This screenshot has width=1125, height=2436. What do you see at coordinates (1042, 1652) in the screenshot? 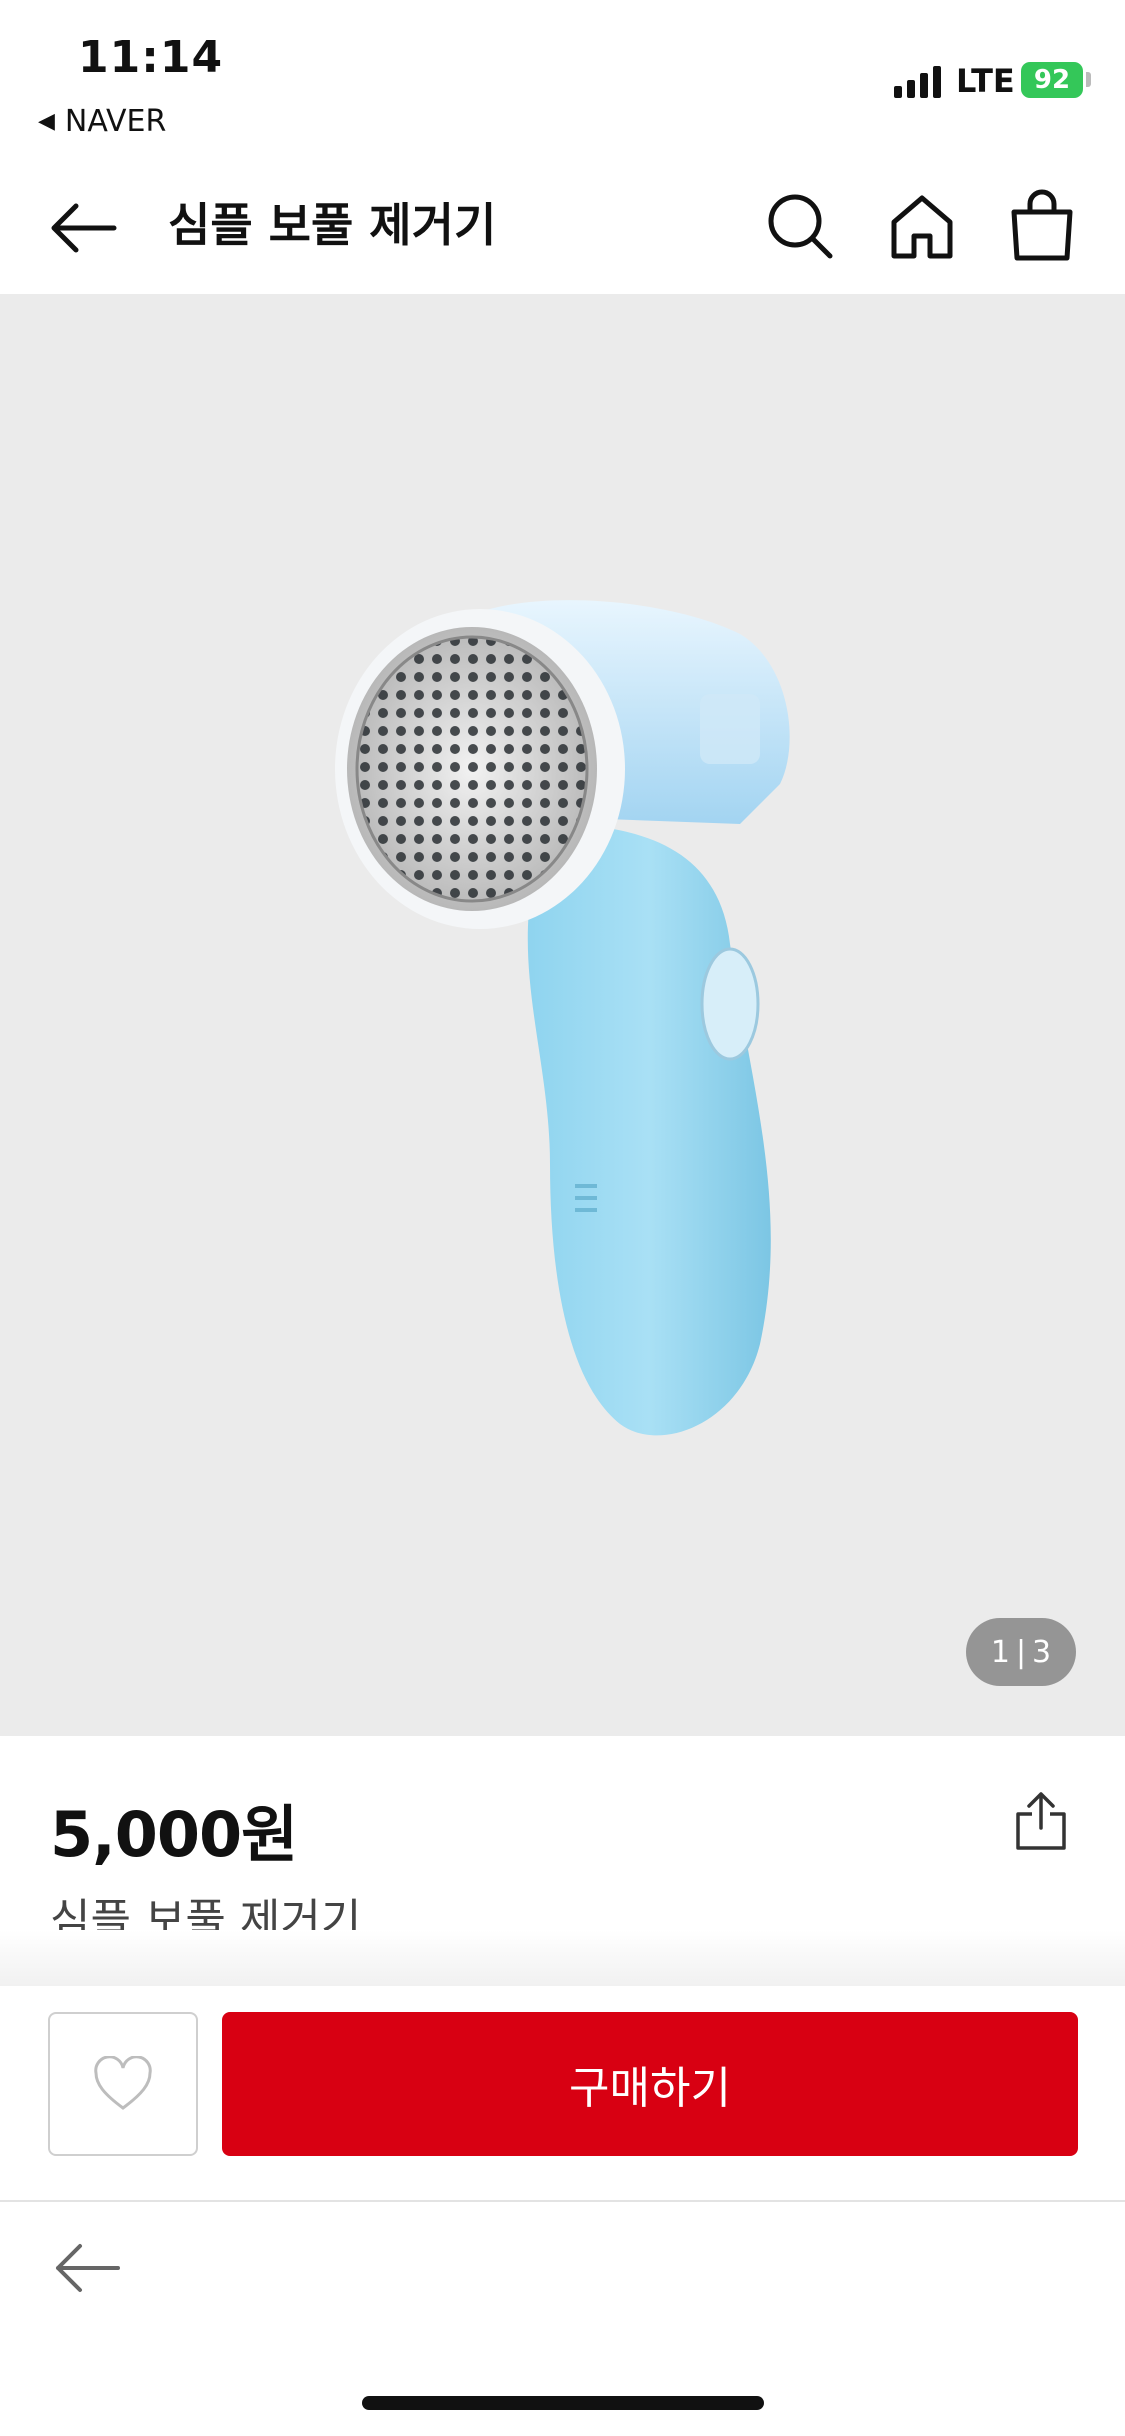
I see `image-counter-total: 3` at bounding box center [1042, 1652].